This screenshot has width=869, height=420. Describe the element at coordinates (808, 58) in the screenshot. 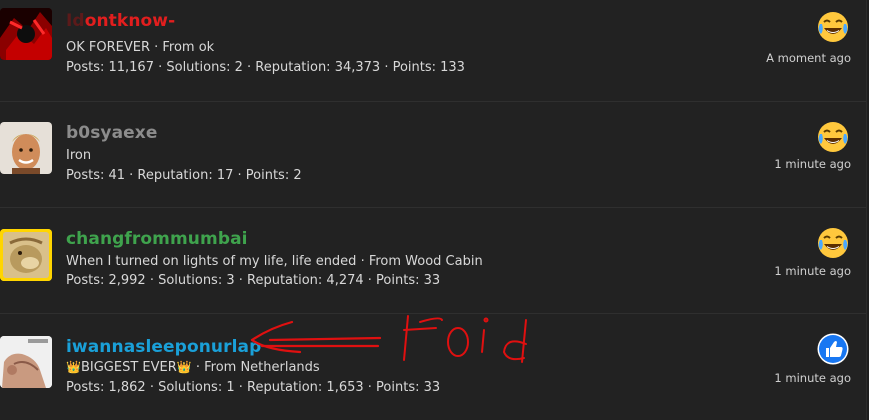

I see `timestamp: A moment ago` at that location.